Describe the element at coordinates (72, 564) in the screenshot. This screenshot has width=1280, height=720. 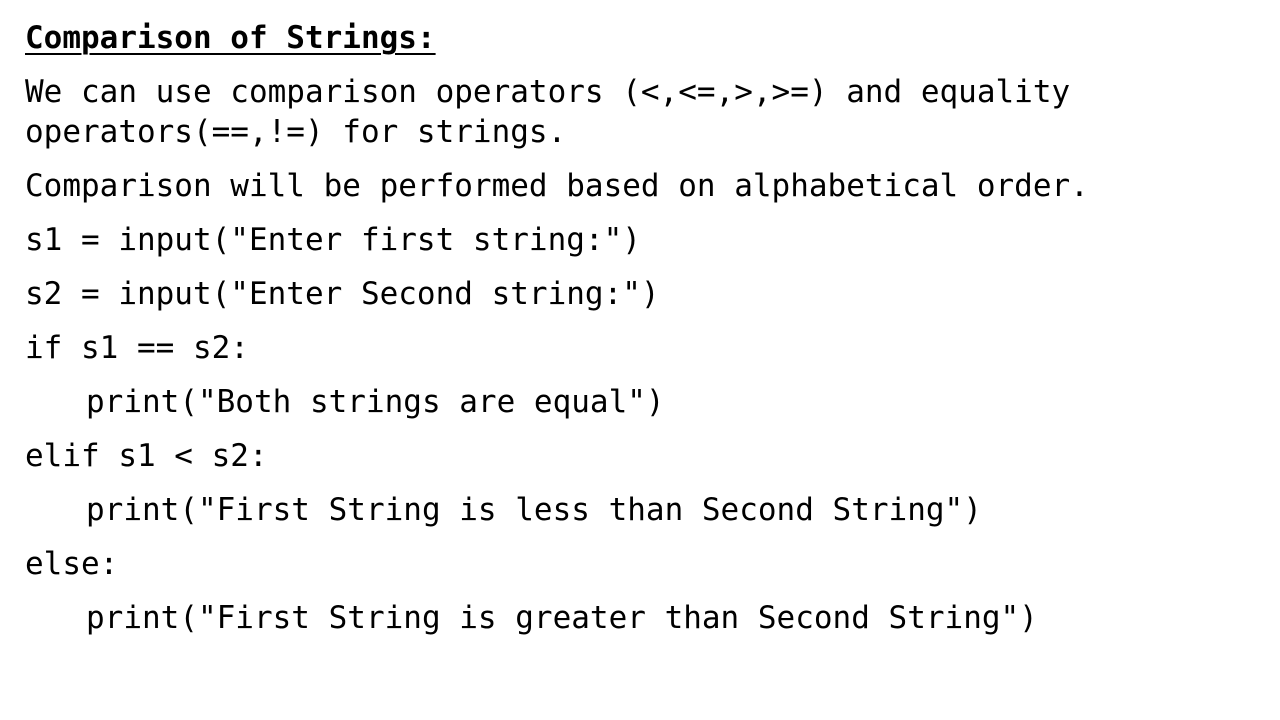
I see `code-line-7: else:` at that location.